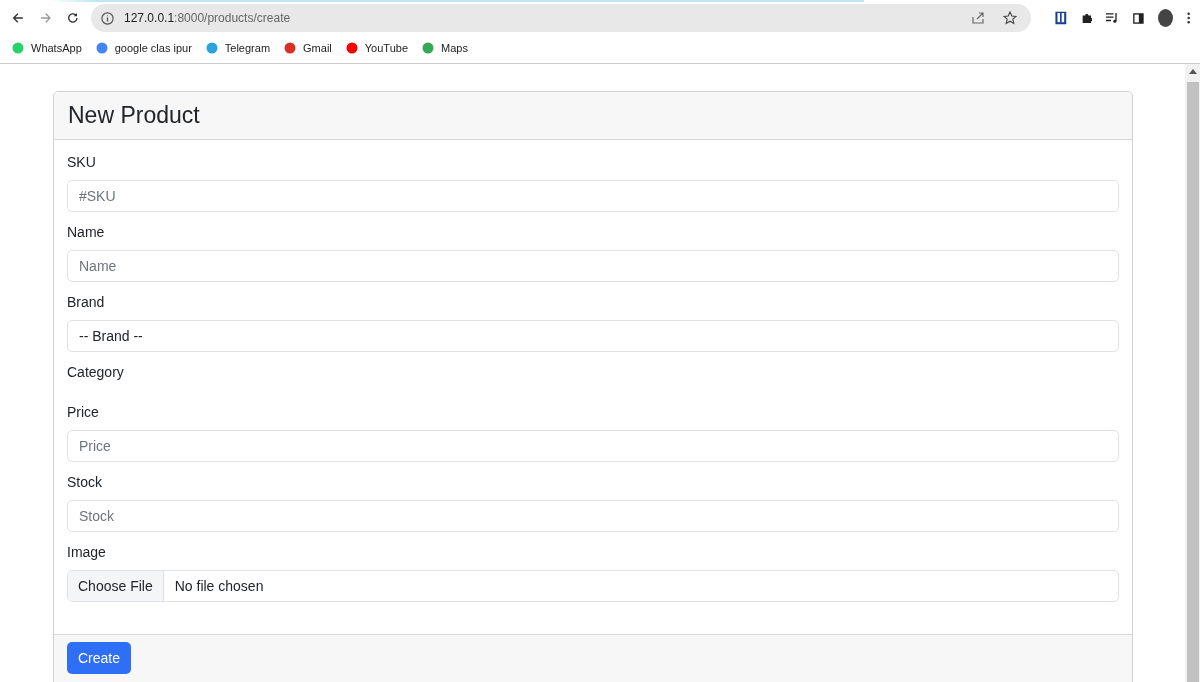 The height and width of the screenshot is (682, 1200). What do you see at coordinates (134, 115) in the screenshot?
I see `card-title: New Product` at bounding box center [134, 115].